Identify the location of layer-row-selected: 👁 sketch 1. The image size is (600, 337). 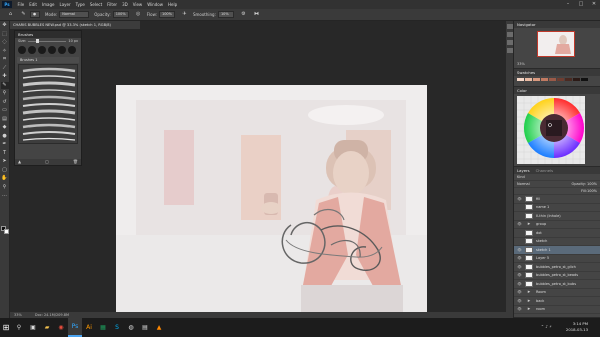
(557, 250).